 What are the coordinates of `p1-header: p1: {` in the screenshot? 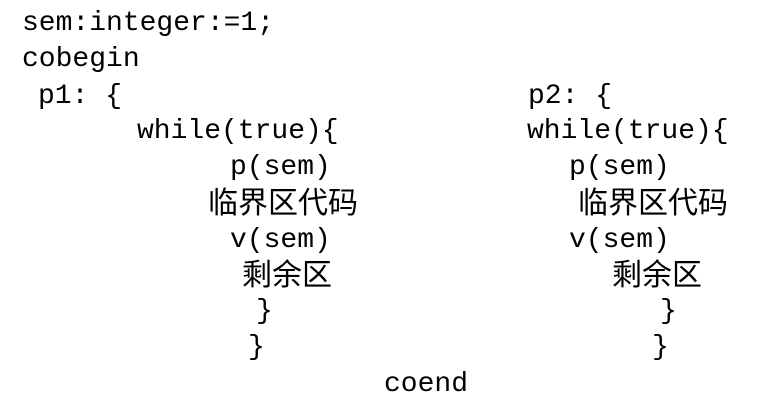 It's located at (80, 96).